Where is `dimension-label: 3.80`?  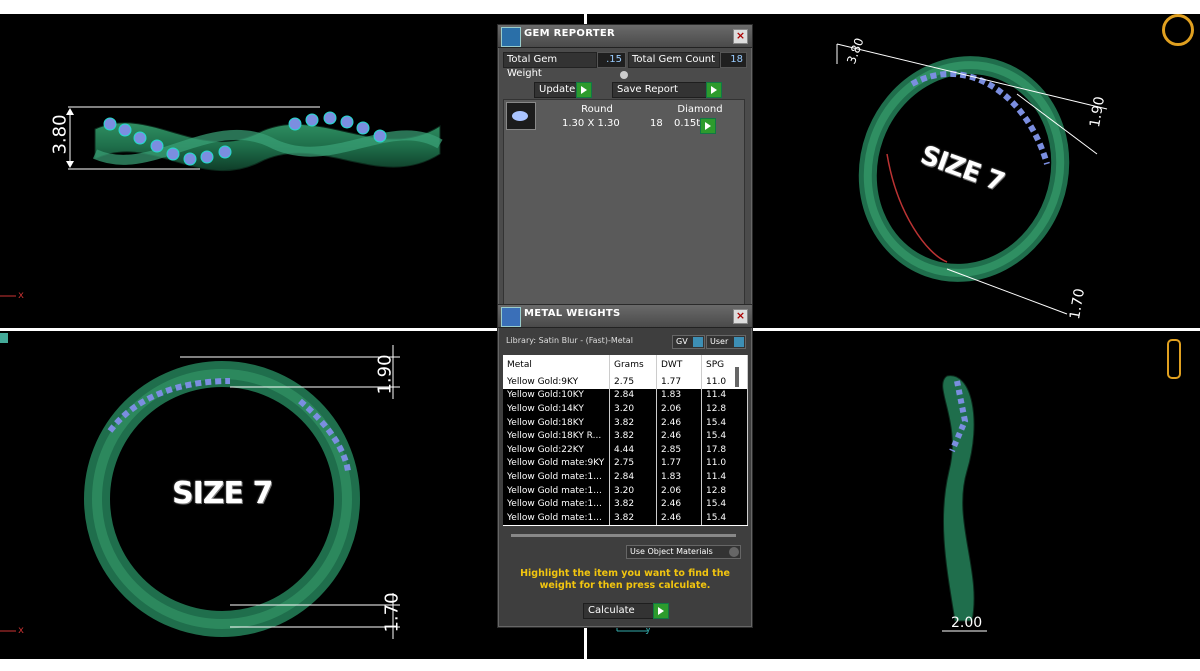
dimension-label: 3.80 is located at coordinates (60, 134).